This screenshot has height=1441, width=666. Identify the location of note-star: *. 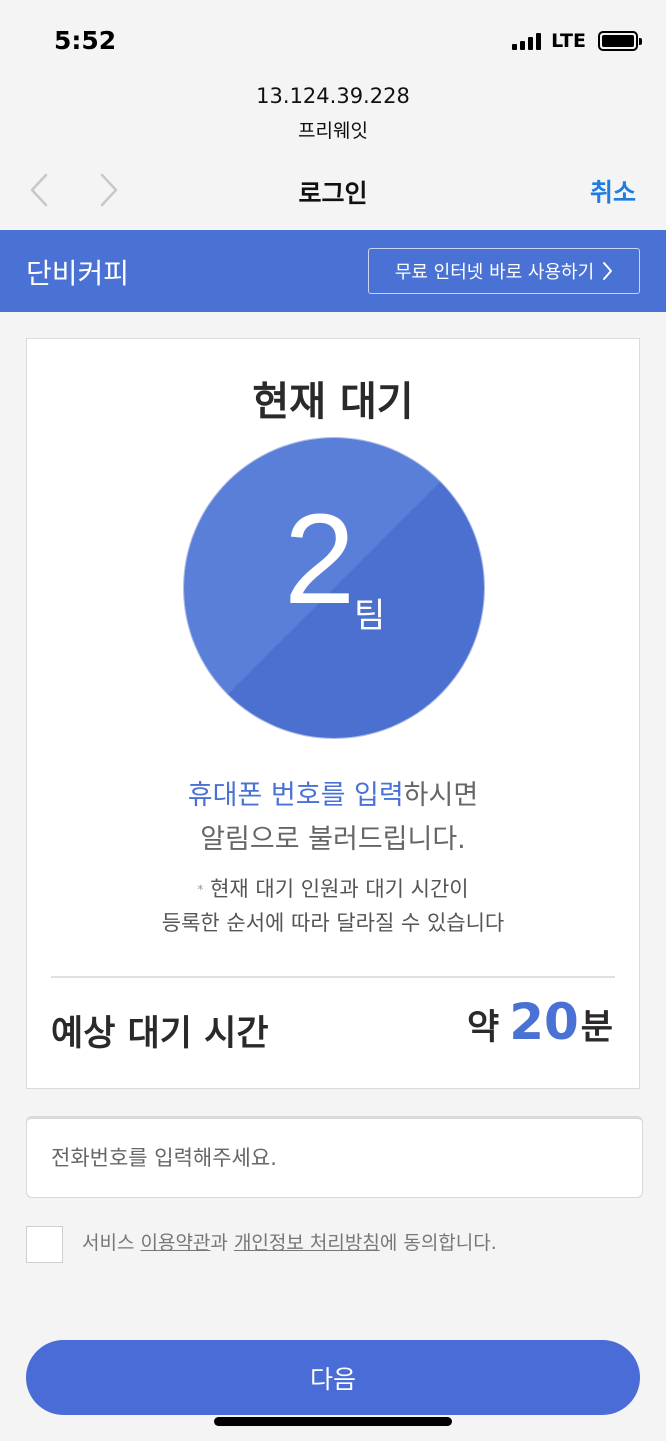
(200, 889).